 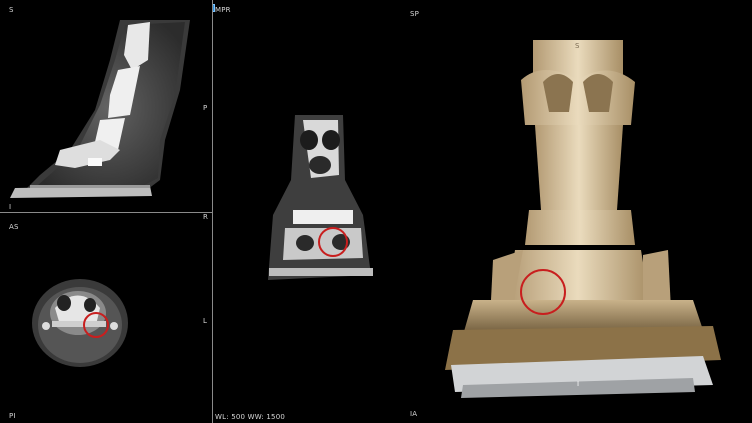 I want to click on sagittal-inferior-label: I, so click(x=10, y=207).